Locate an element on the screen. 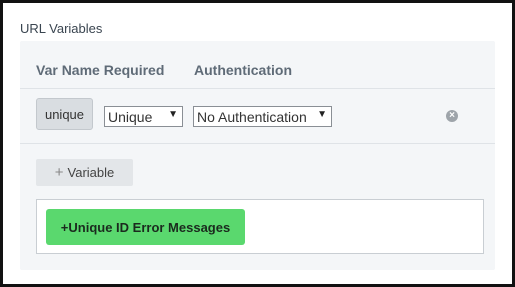 The image size is (515, 287). add-variable-button: + Variable is located at coordinates (84, 172).